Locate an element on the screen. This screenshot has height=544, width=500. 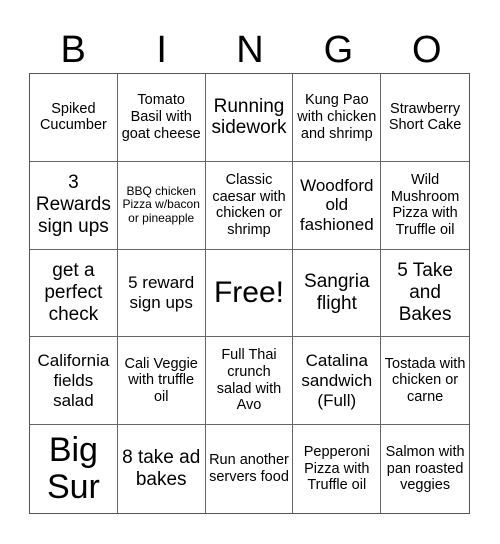
header-letter-b: B is located at coordinates (73, 50).